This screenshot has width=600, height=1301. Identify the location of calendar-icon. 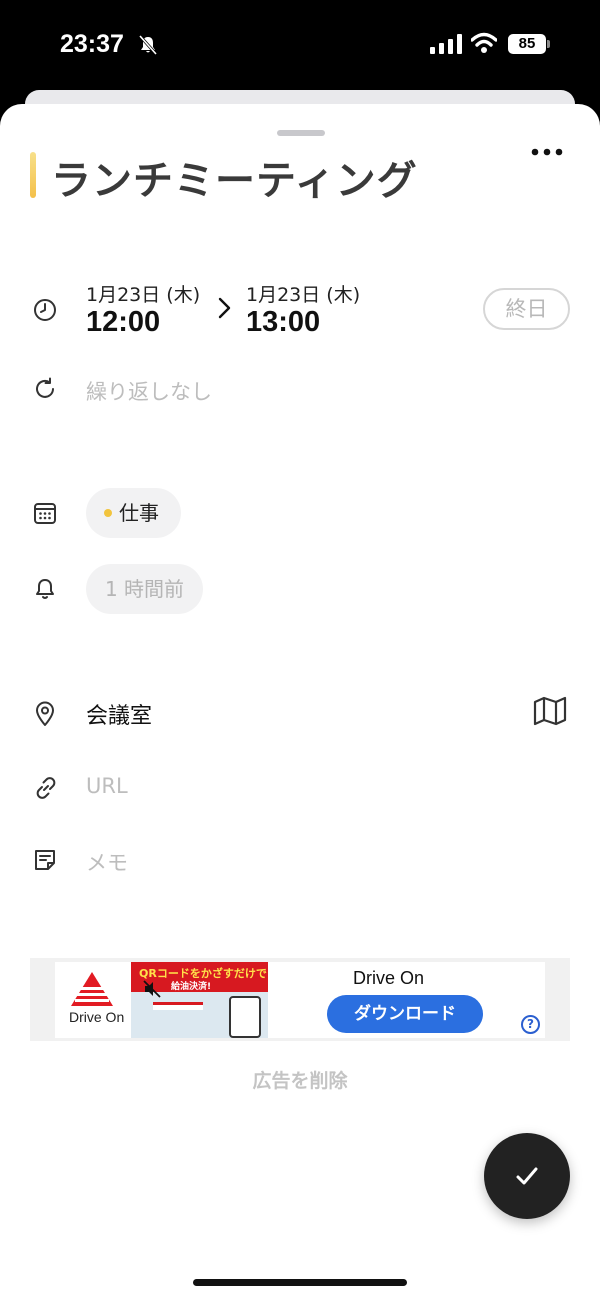
(45, 513).